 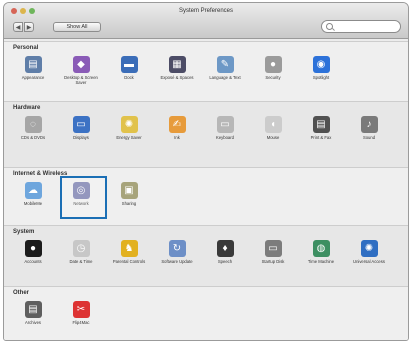 What do you see at coordinates (129, 190) in the screenshot?
I see `sharing-icon: ▣` at bounding box center [129, 190].